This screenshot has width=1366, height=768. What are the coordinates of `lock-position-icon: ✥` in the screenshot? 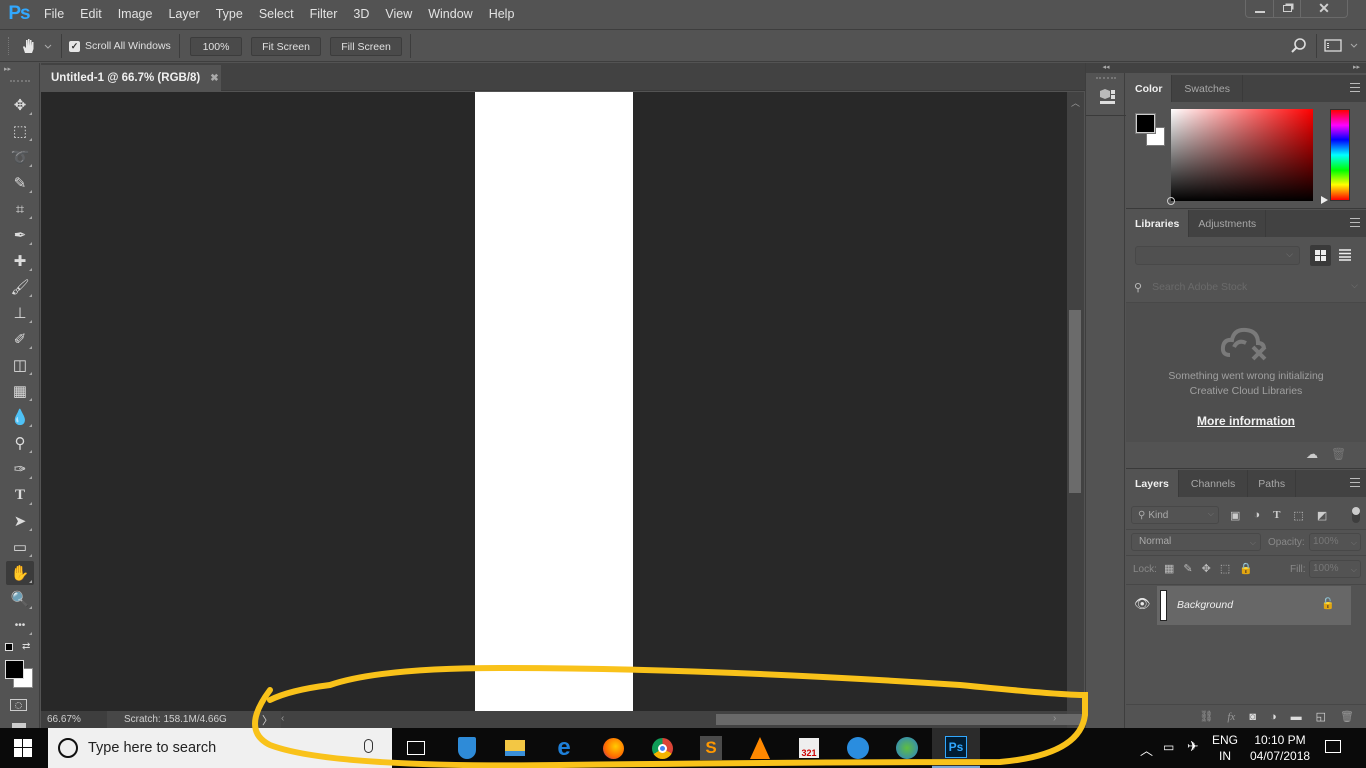 It's located at (1206, 568).